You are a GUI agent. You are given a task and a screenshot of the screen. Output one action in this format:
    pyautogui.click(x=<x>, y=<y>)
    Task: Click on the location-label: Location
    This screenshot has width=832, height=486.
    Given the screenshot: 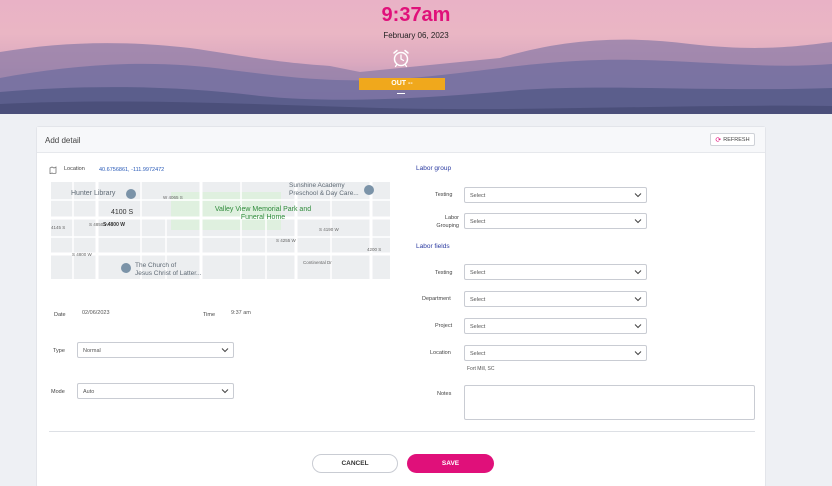 What is the action you would take?
    pyautogui.click(x=74, y=169)
    